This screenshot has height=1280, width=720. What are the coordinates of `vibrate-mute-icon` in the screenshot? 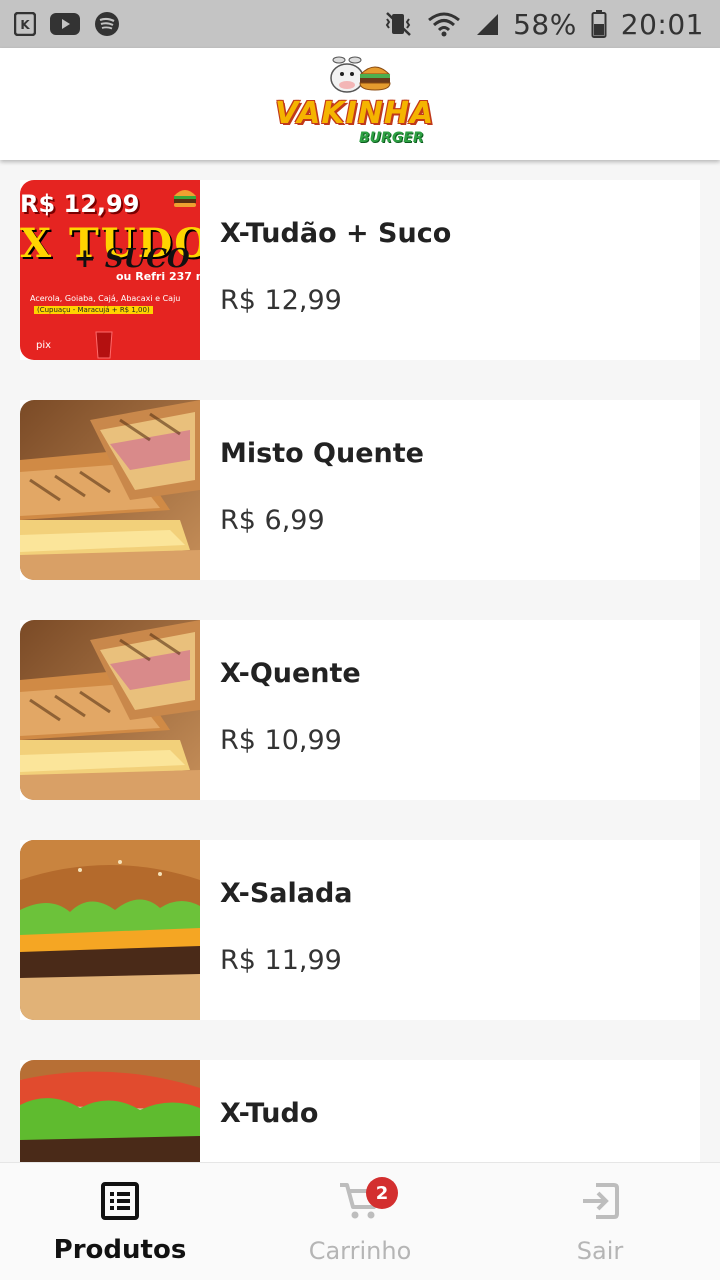 It's located at (398, 24).